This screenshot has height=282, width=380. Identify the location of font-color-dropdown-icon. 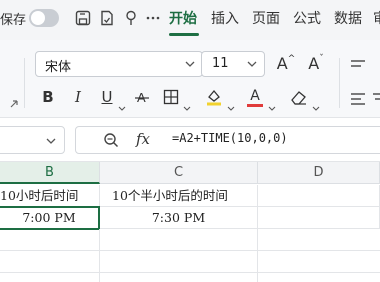
(272, 105).